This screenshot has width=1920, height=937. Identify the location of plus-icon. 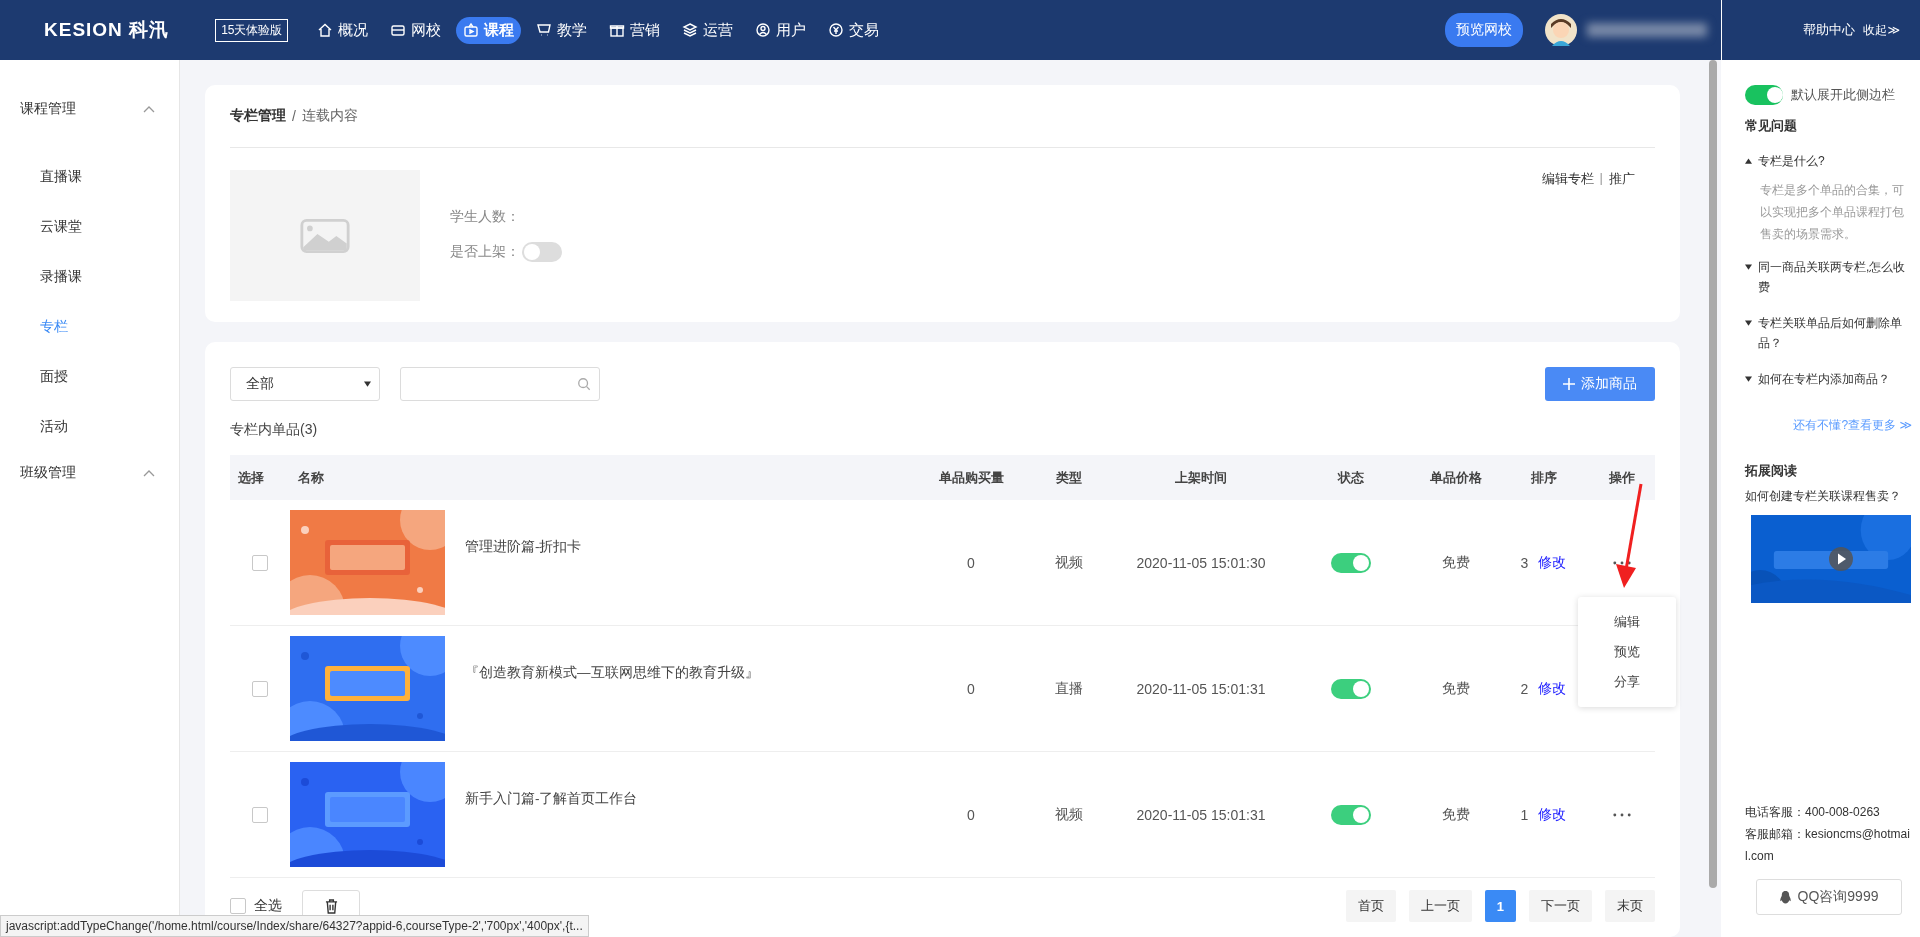
(1569, 384).